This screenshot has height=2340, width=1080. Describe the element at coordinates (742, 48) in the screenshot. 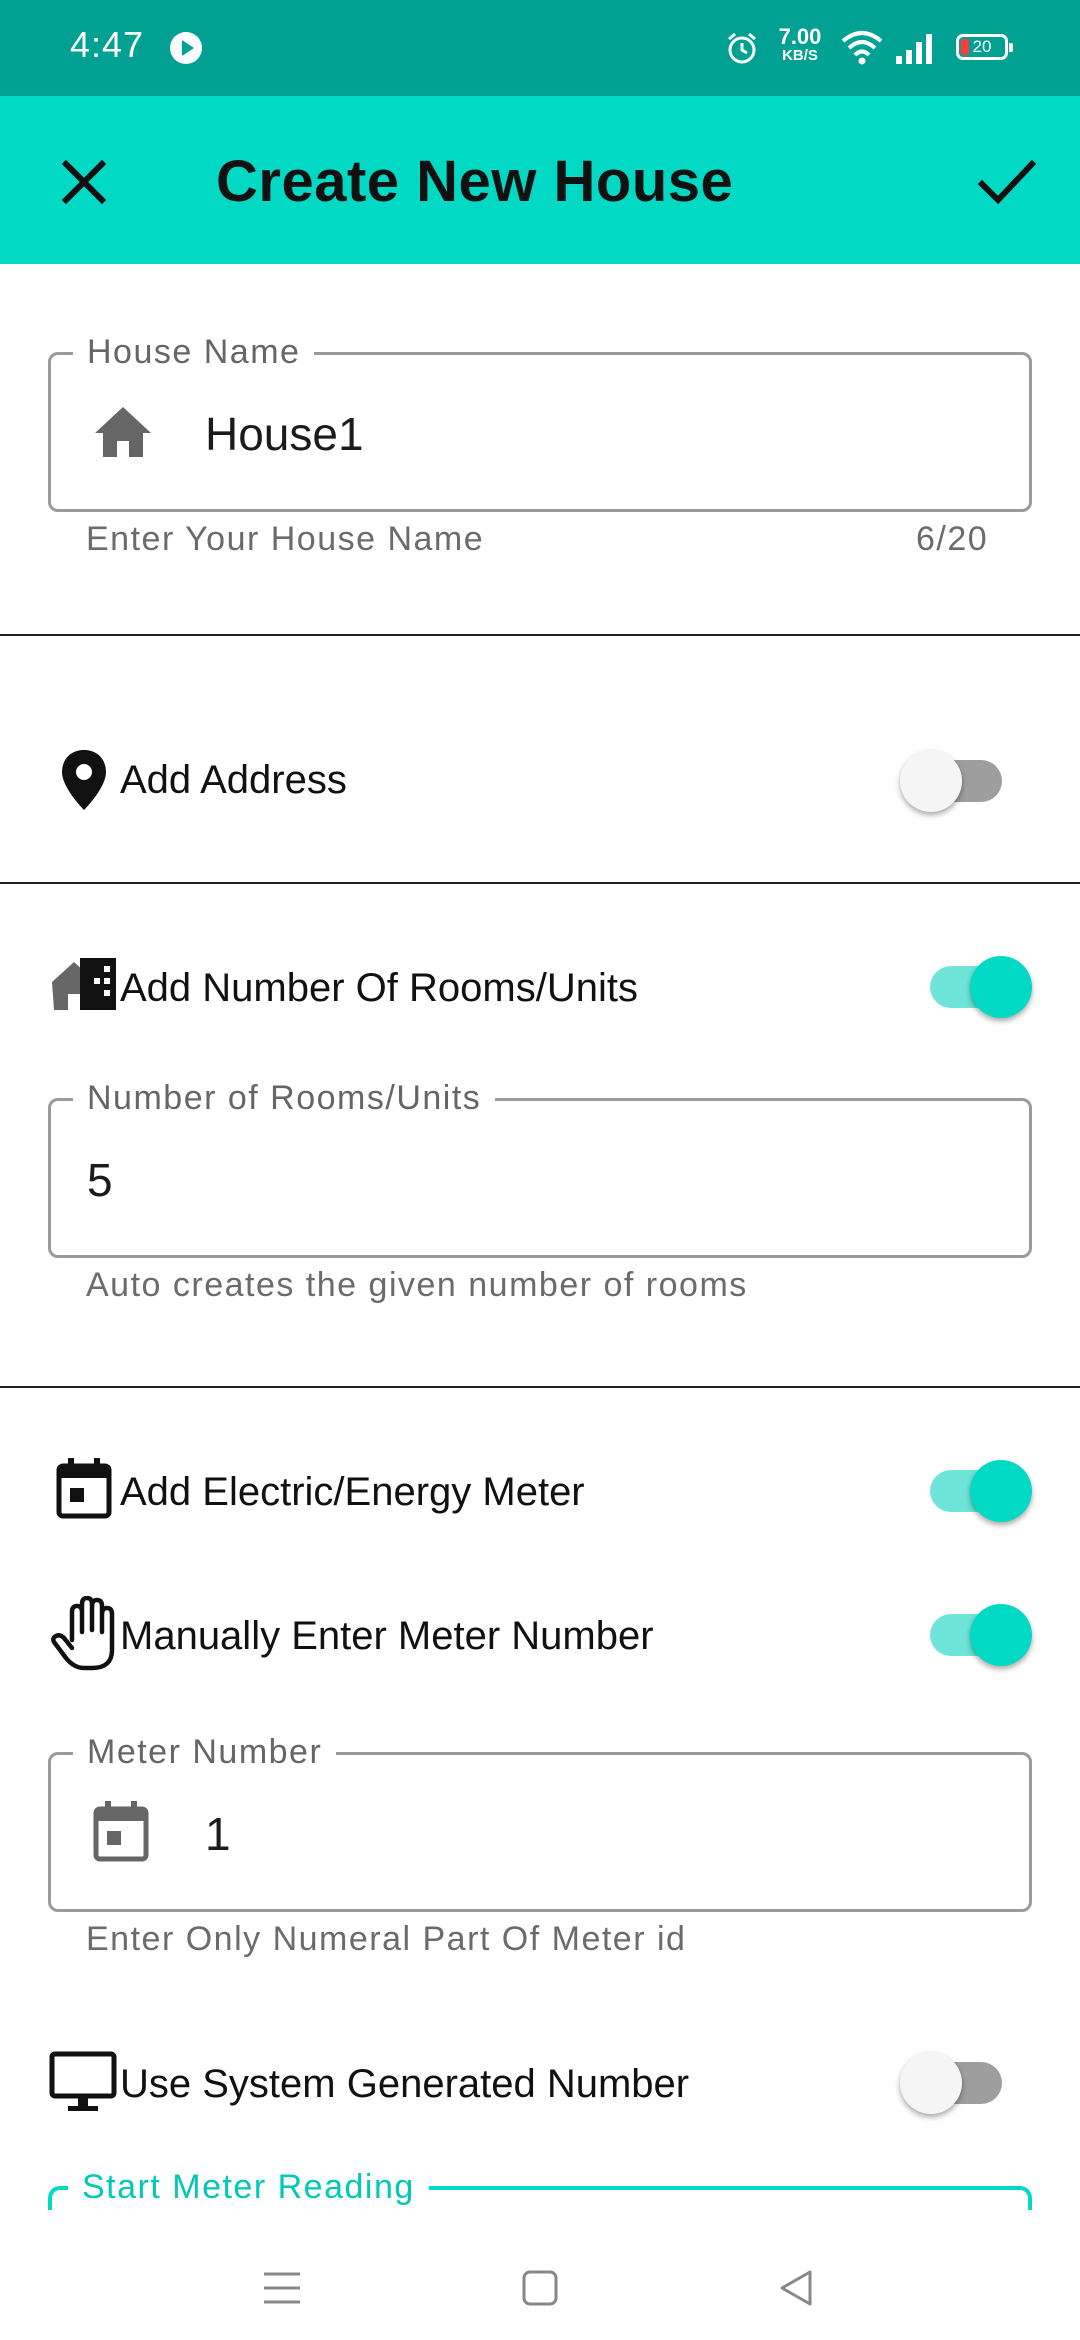

I see `alarm-icon` at that location.